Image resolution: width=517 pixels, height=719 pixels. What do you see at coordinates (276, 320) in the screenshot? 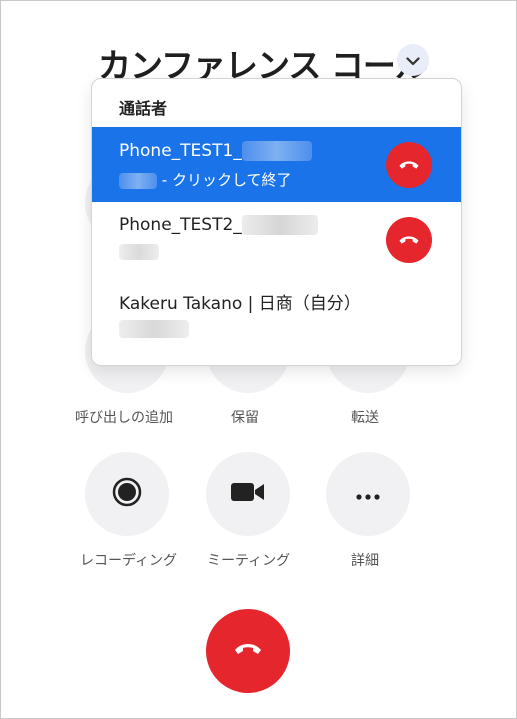
I see `participant-row: Kakeru Takano | 日商（自分）` at bounding box center [276, 320].